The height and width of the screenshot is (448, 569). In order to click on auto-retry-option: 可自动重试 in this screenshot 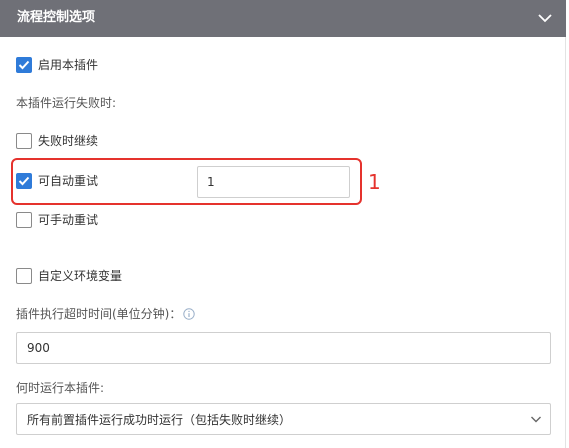, I will do `click(57, 181)`.